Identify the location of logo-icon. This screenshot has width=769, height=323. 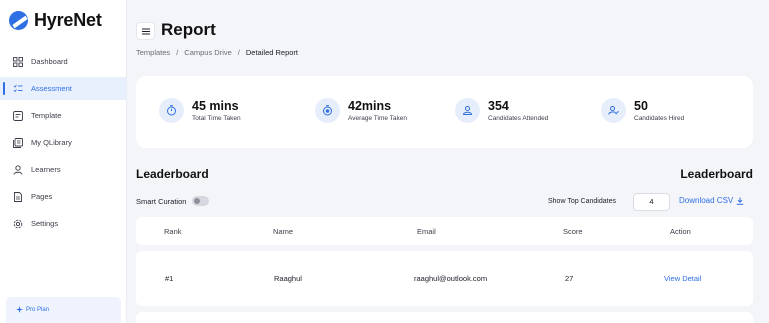
(18, 20).